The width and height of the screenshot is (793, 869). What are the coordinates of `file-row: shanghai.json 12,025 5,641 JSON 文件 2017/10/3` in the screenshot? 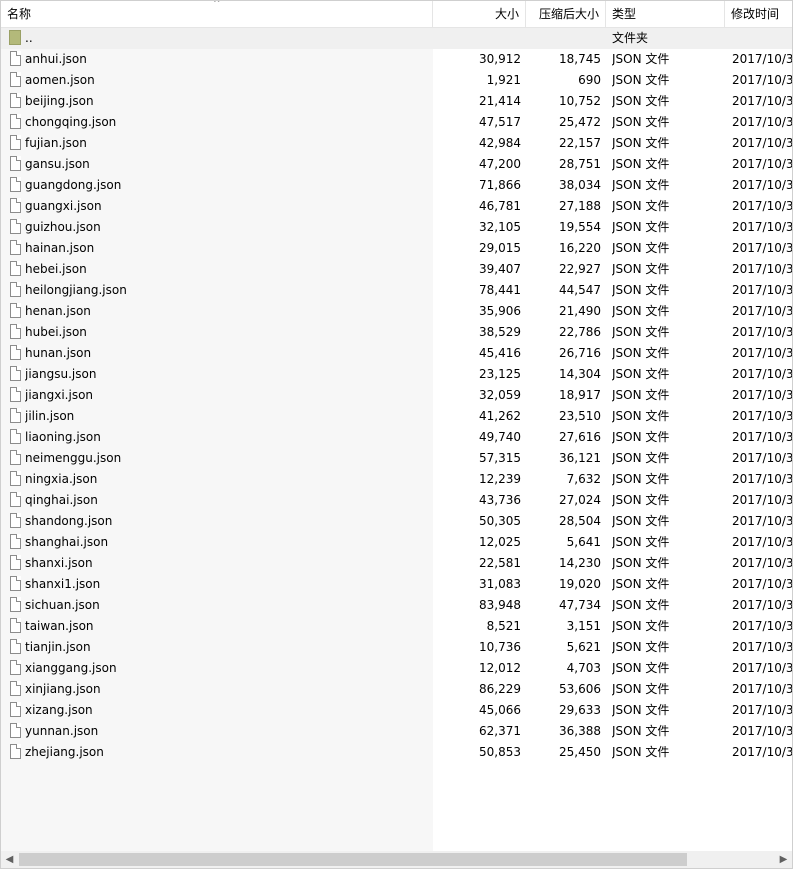 It's located at (396, 542).